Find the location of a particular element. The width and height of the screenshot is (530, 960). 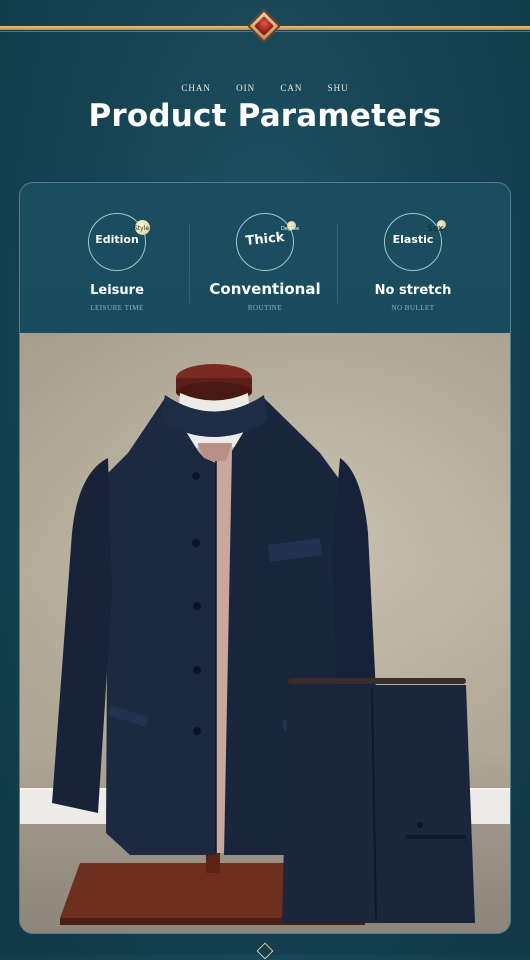

param-circle: Style Edition is located at coordinates (119, 242).